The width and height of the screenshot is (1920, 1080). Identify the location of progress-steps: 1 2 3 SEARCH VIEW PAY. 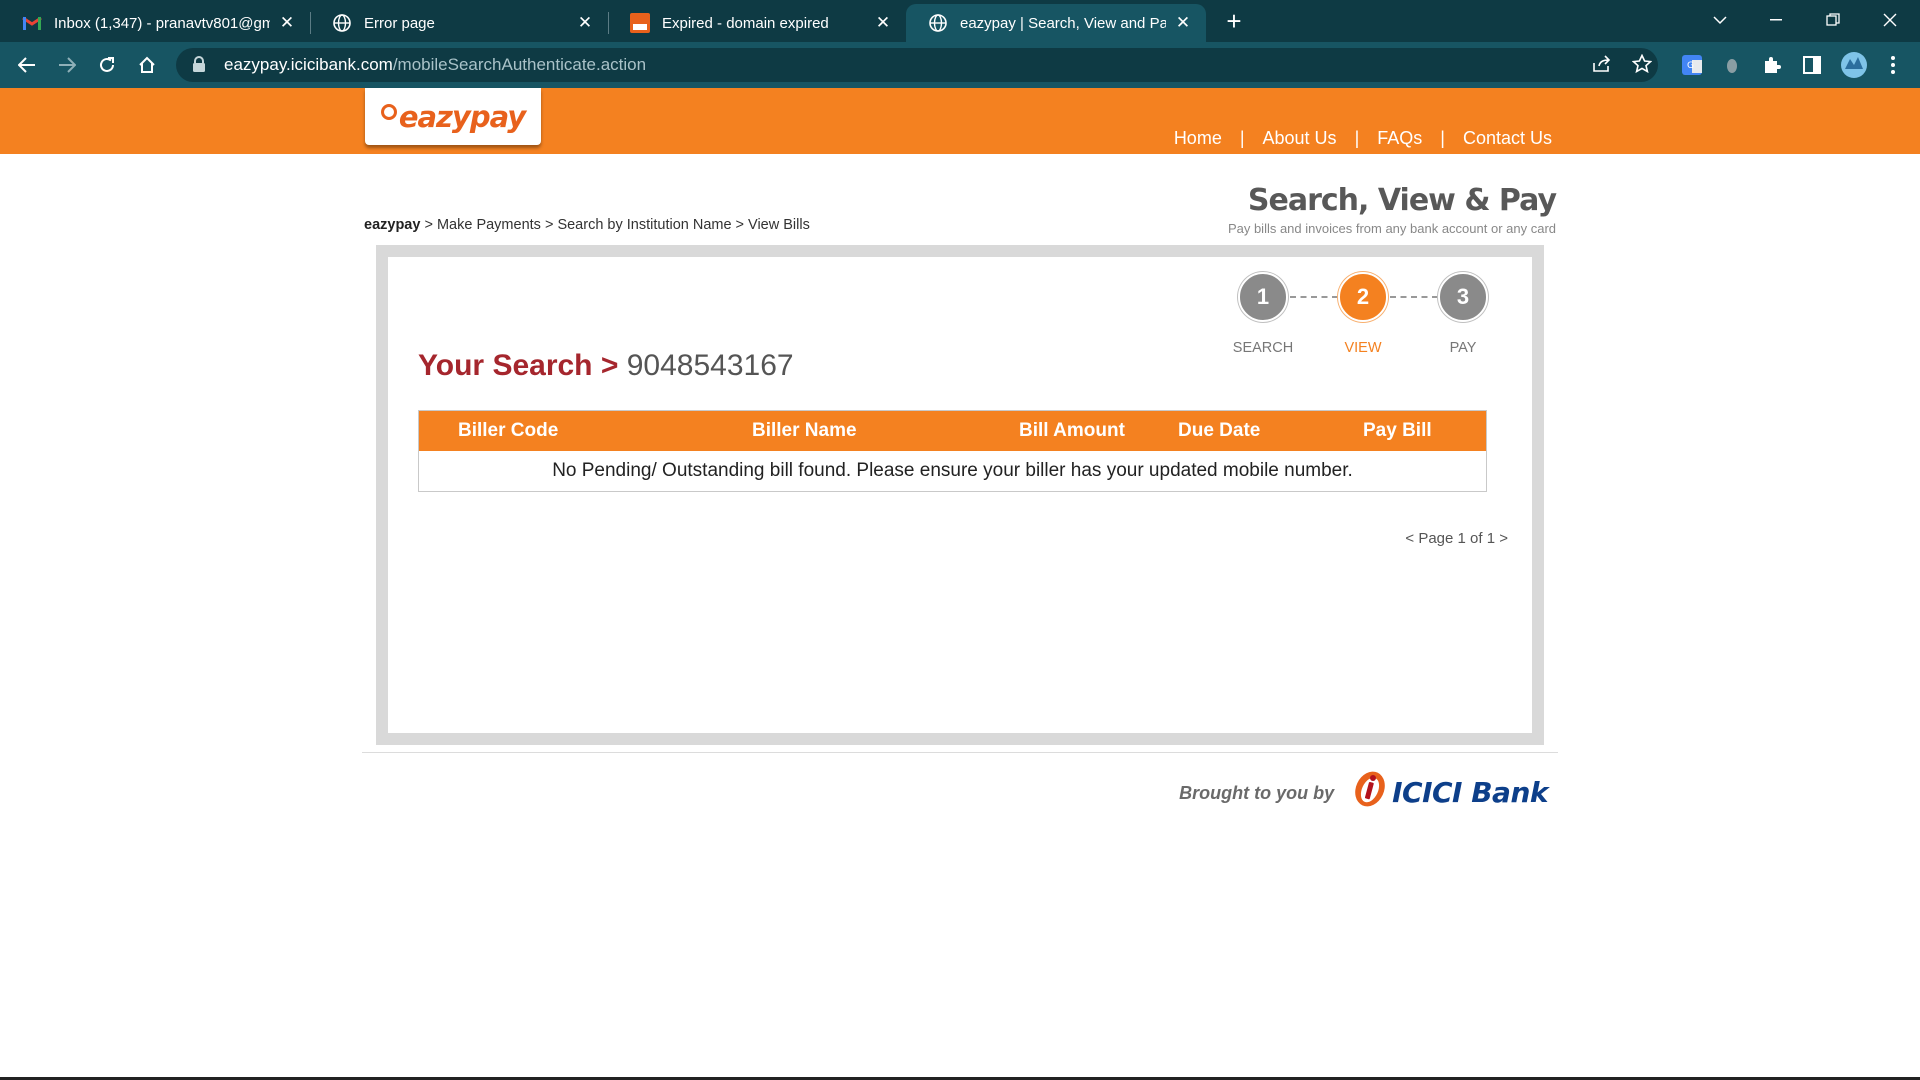
(1375, 317).